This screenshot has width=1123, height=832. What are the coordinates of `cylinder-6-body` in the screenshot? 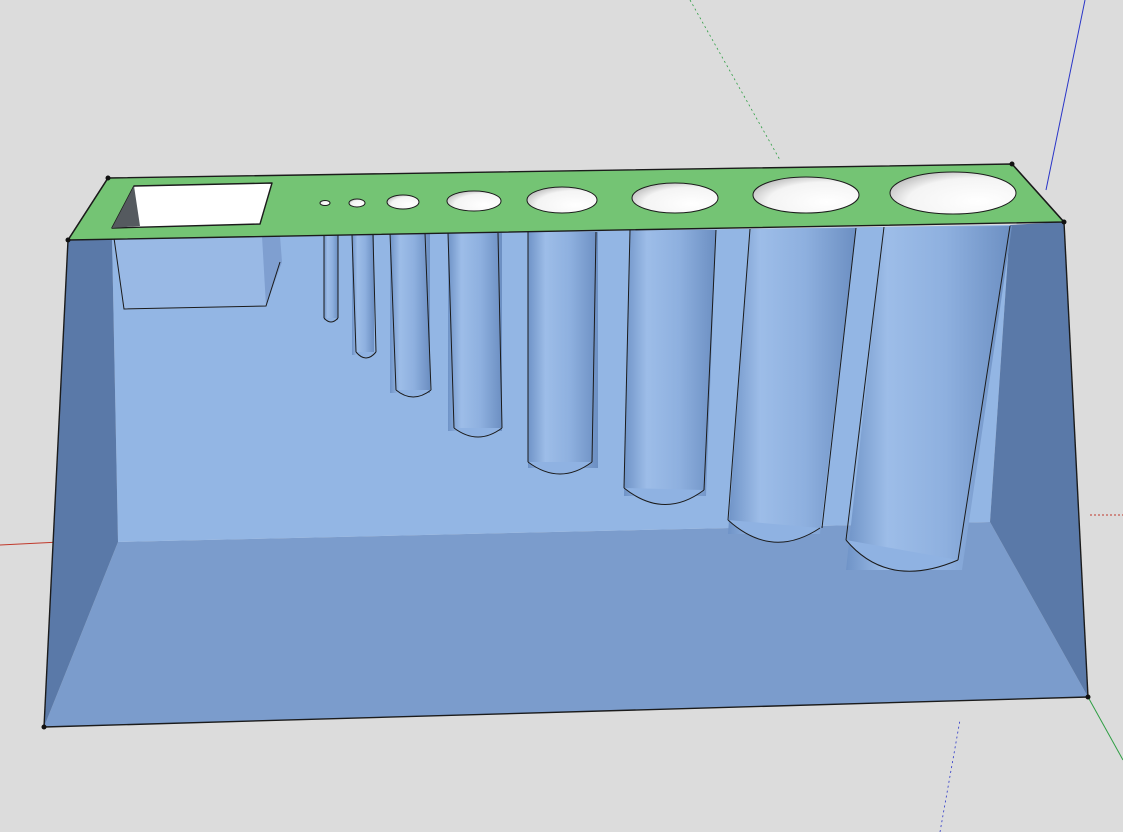 It's located at (670, 363).